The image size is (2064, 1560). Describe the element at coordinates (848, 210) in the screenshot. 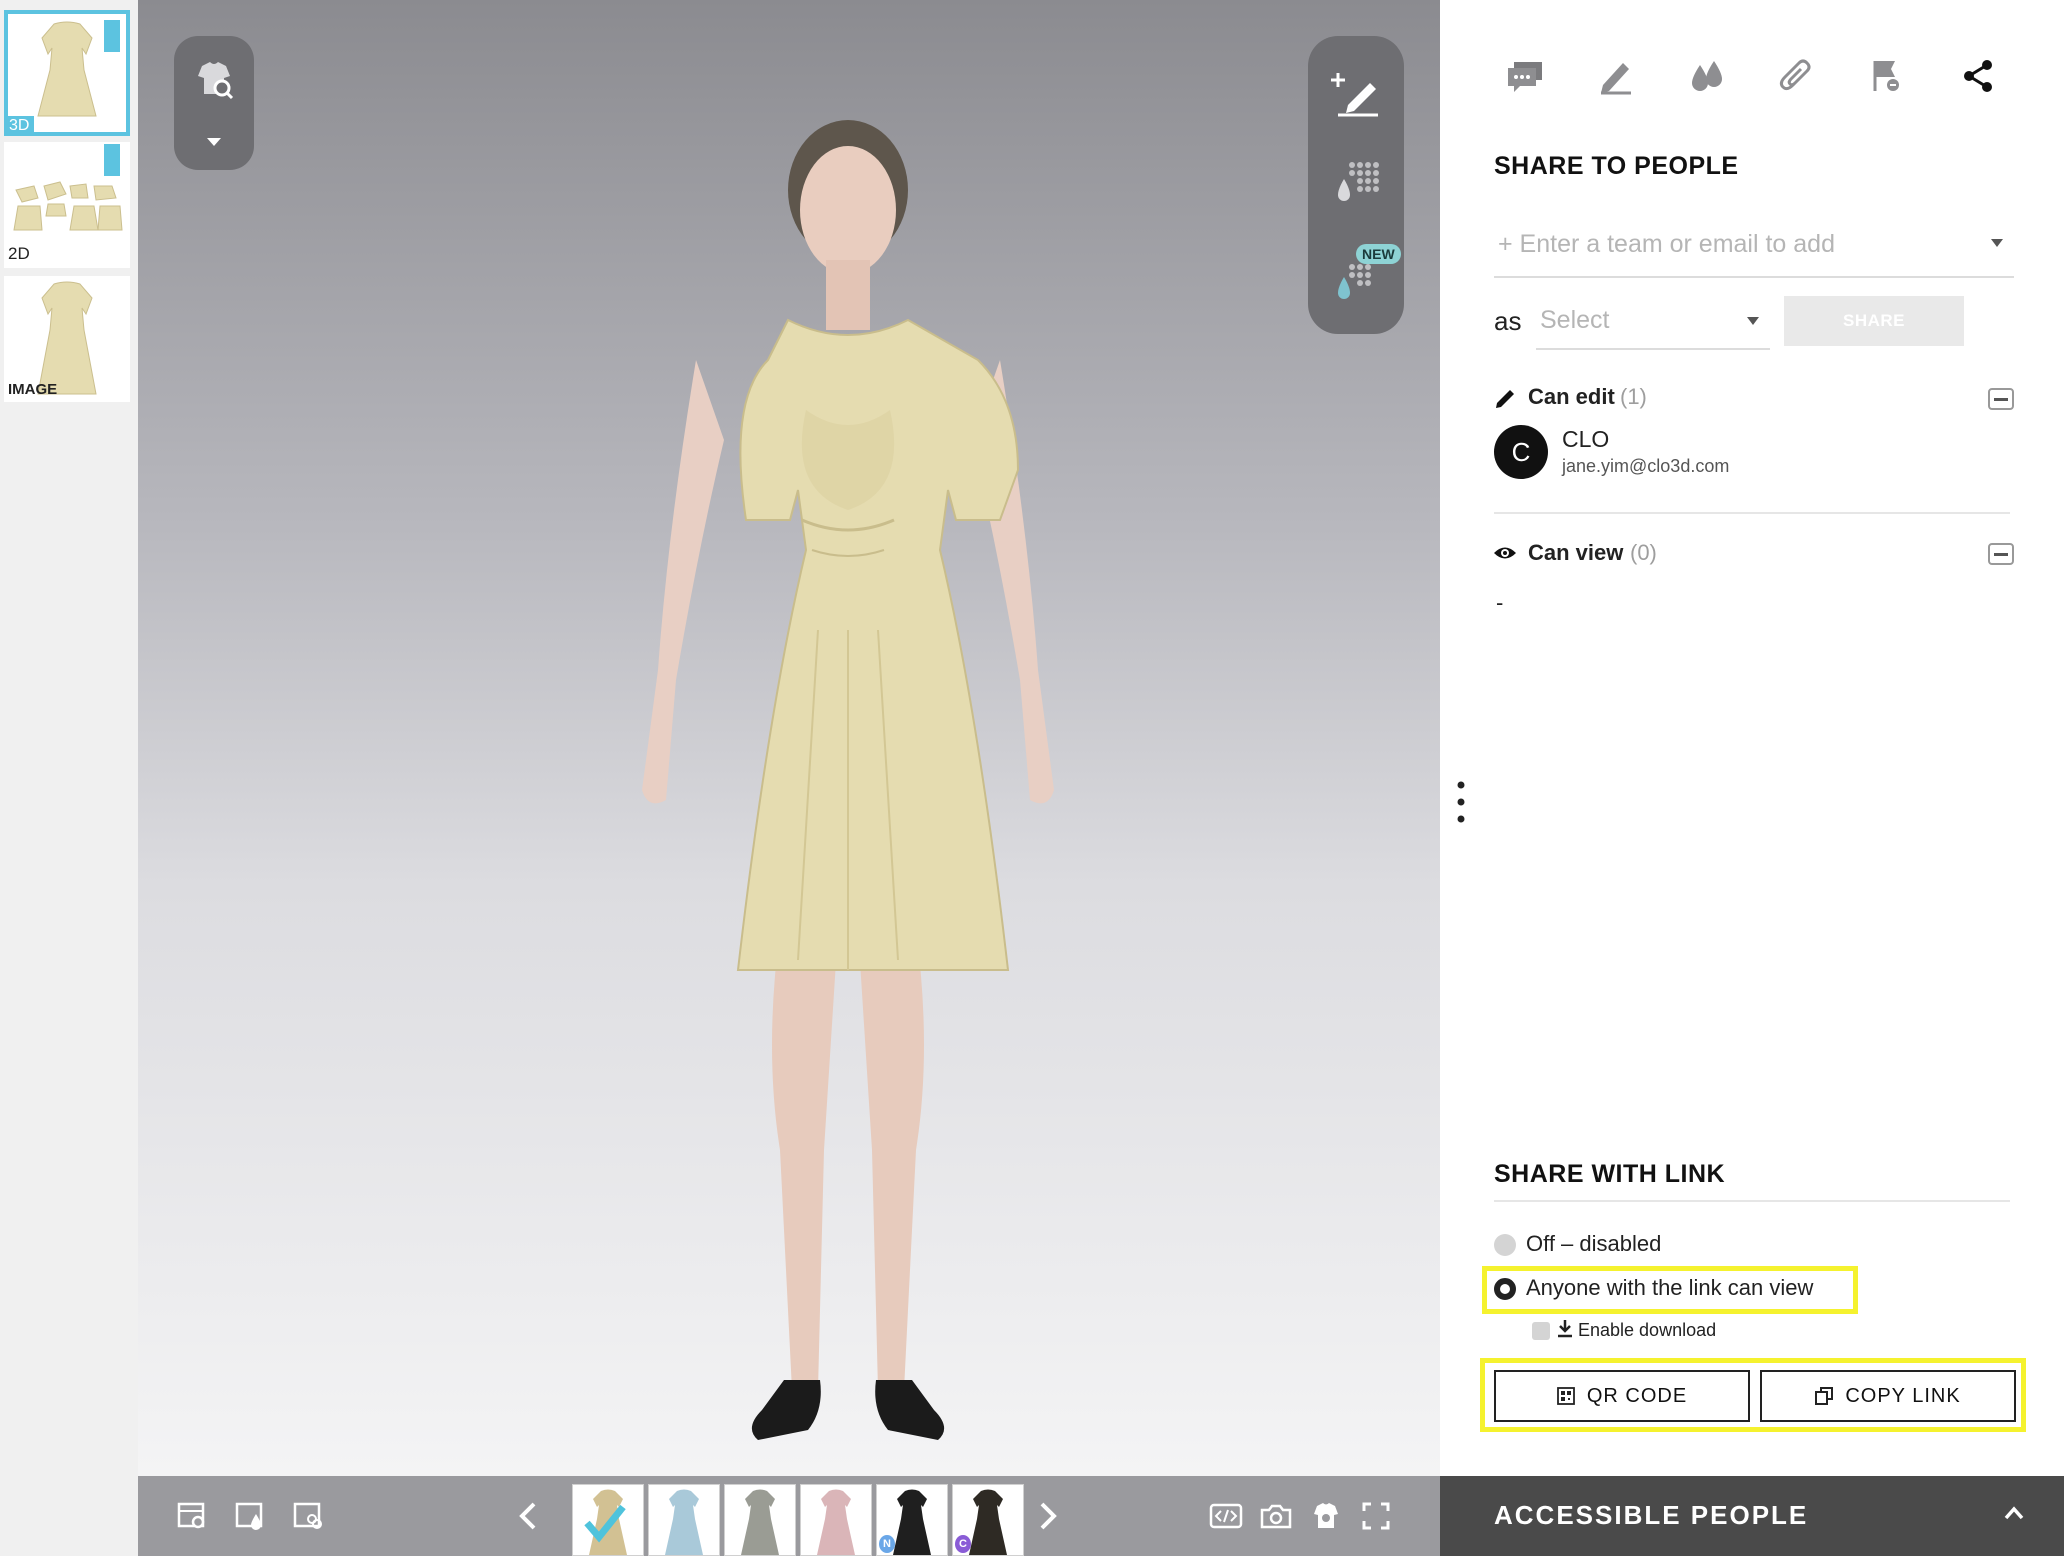

I see `avatar-head` at that location.